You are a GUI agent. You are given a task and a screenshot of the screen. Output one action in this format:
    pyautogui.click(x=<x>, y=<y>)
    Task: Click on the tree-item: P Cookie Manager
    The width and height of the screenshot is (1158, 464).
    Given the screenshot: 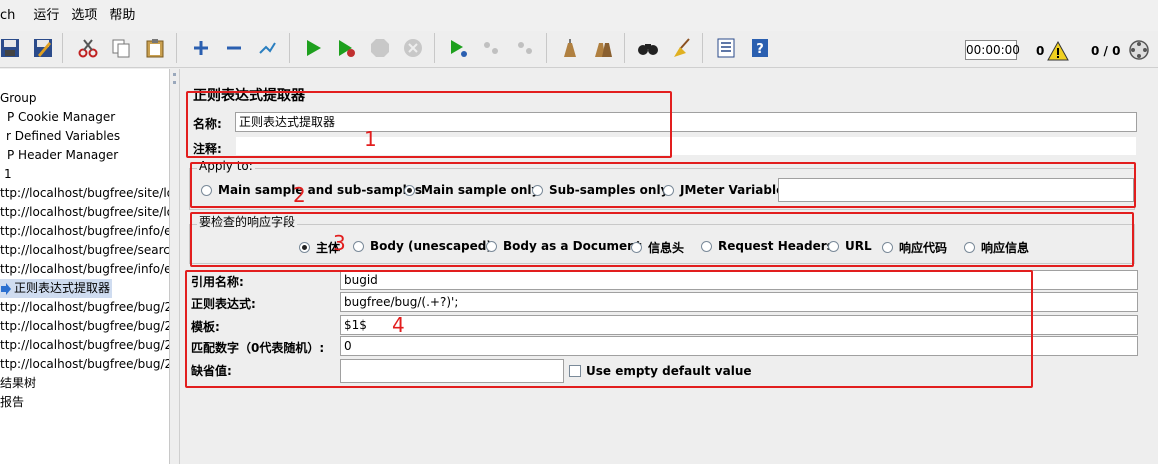 What is the action you would take?
    pyautogui.click(x=61, y=117)
    